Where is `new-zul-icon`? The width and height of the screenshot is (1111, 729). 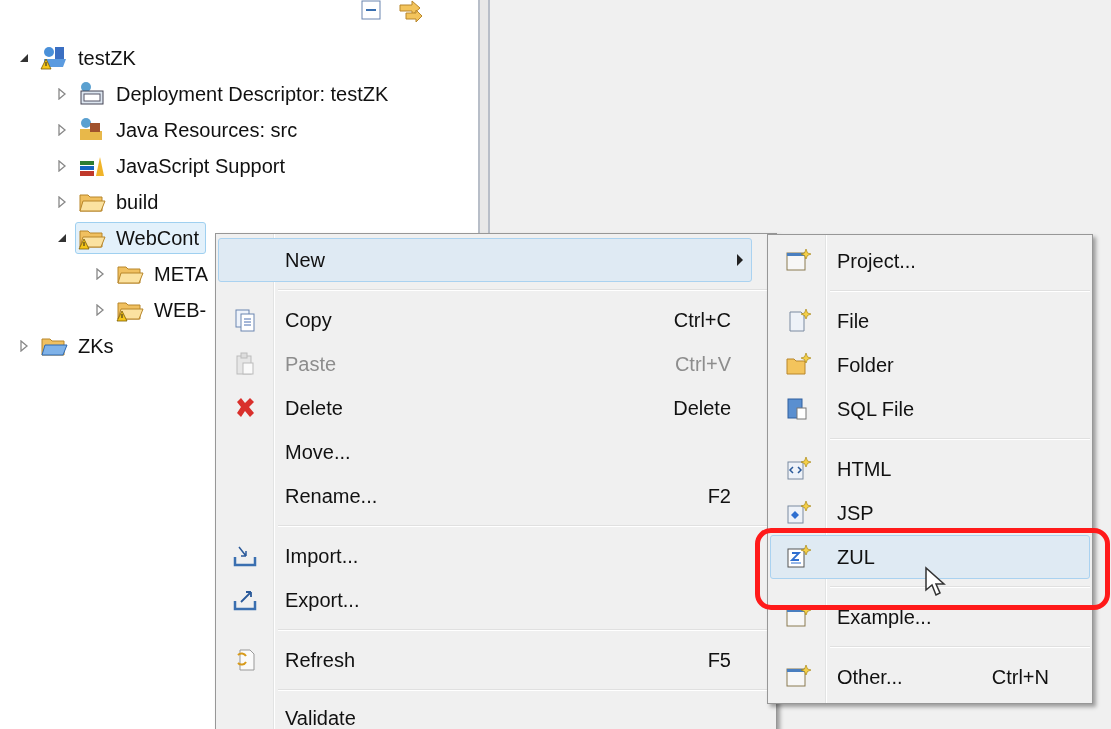
new-zul-icon is located at coordinates (798, 557).